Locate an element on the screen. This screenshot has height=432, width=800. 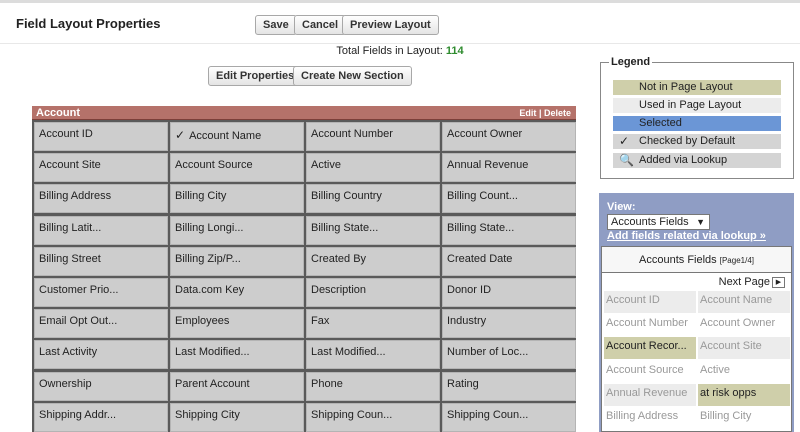
palette-field-account-name: Account Name is located at coordinates (744, 302).